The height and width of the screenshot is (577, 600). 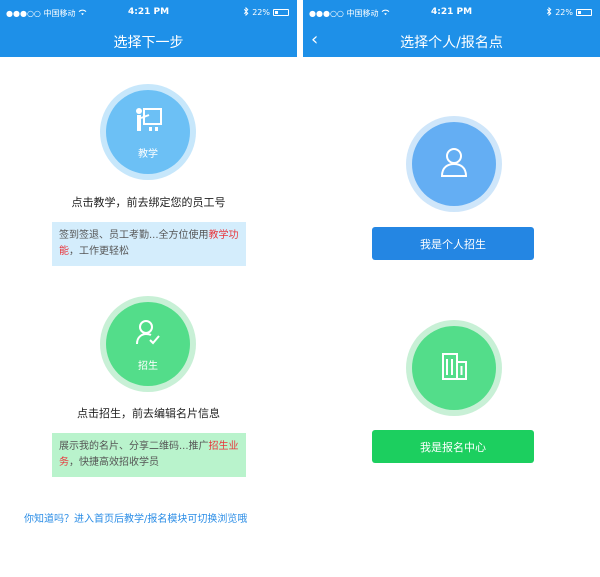 I want to click on enroll-label: 招生, so click(x=148, y=366).